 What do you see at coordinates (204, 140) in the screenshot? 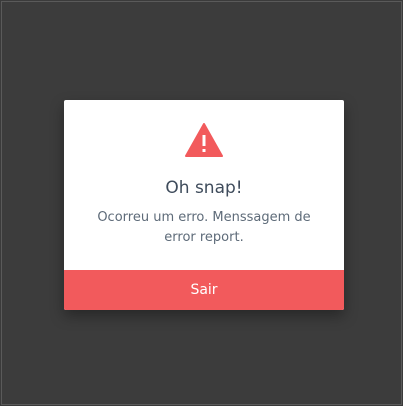
I see `warning-triangle-icon` at bounding box center [204, 140].